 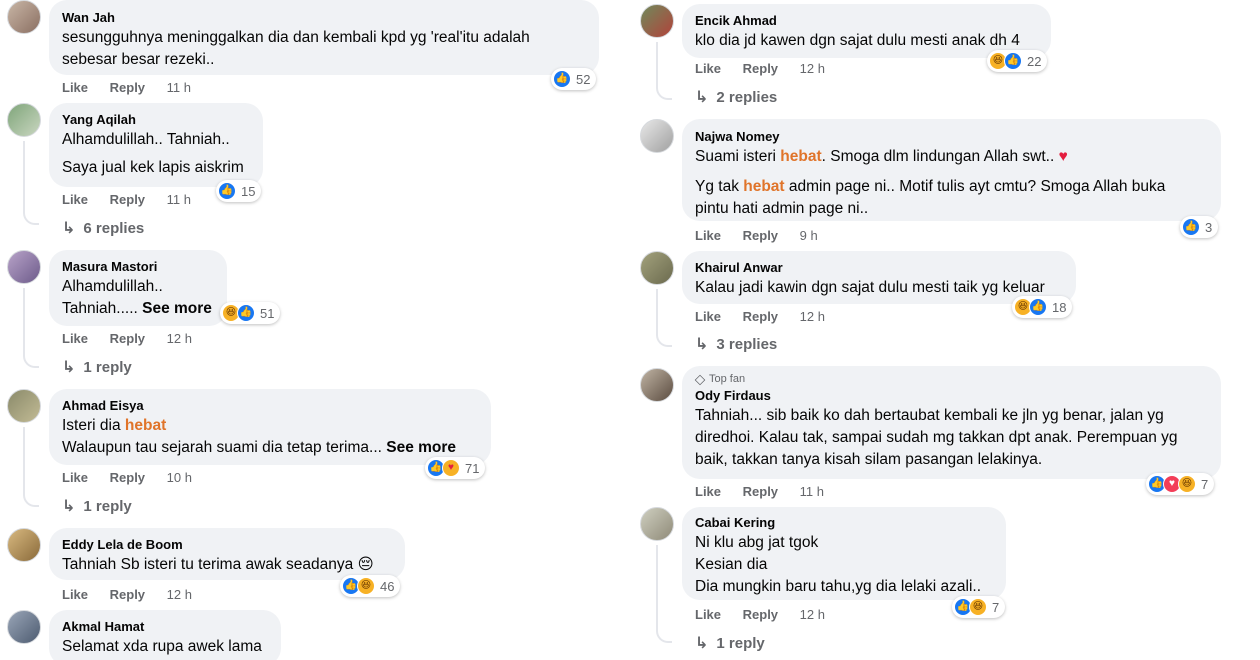 What do you see at coordinates (782, 208) in the screenshot?
I see `comment-text: pintu hati admin page ni..` at bounding box center [782, 208].